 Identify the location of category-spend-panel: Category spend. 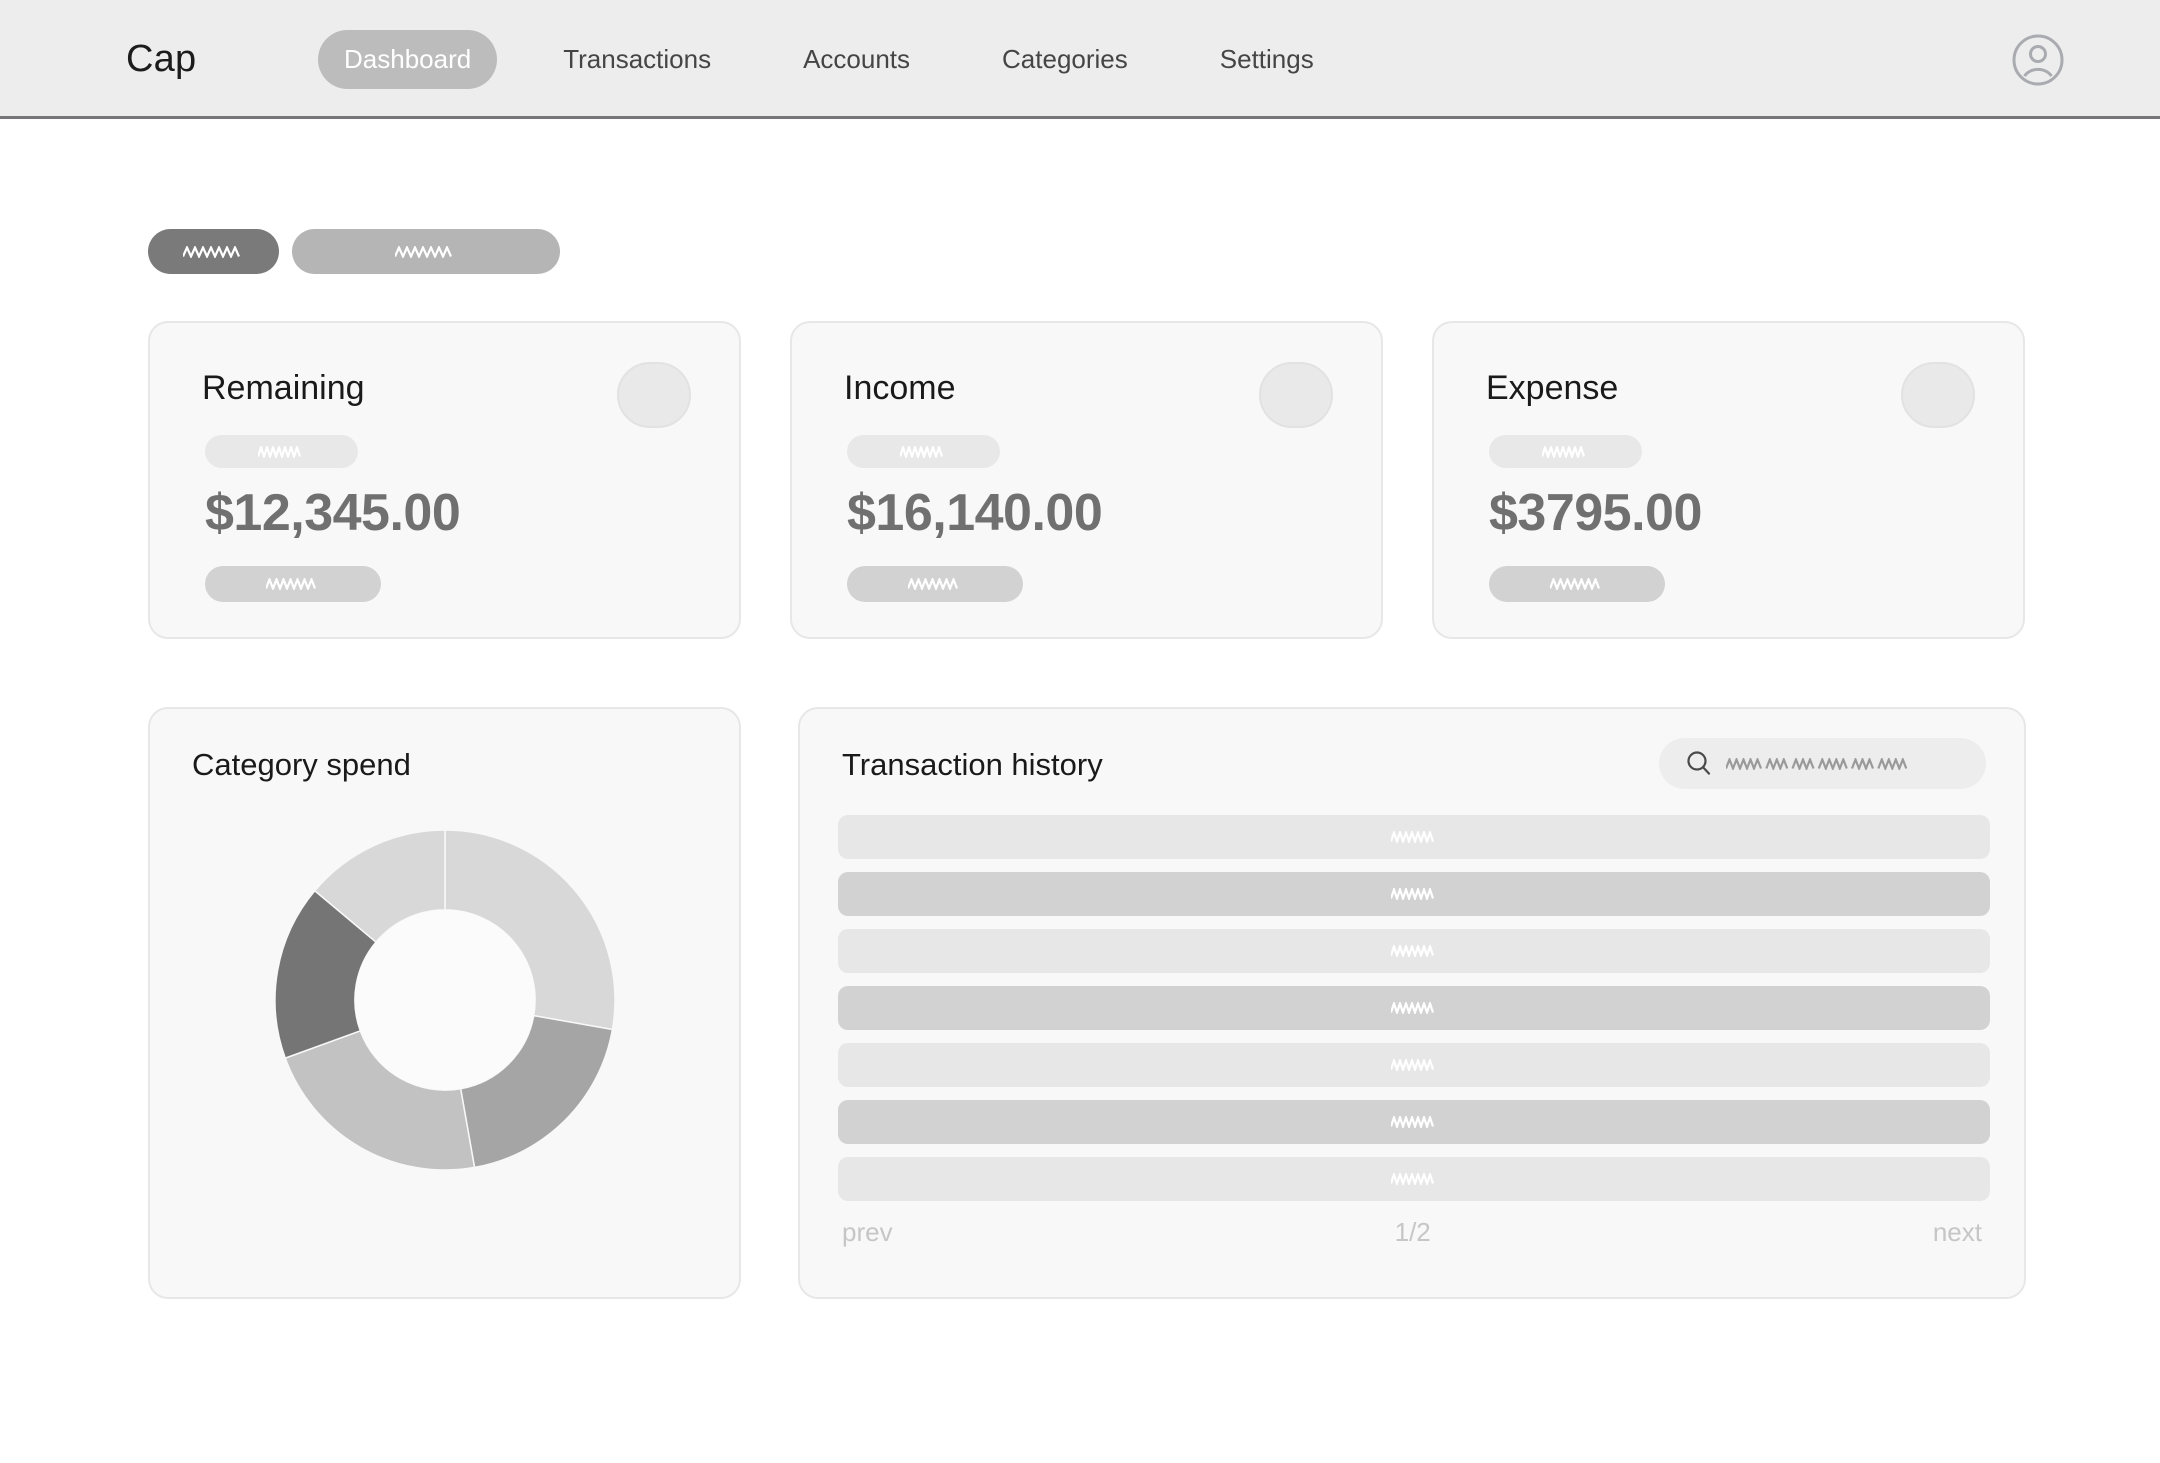
(444, 1003).